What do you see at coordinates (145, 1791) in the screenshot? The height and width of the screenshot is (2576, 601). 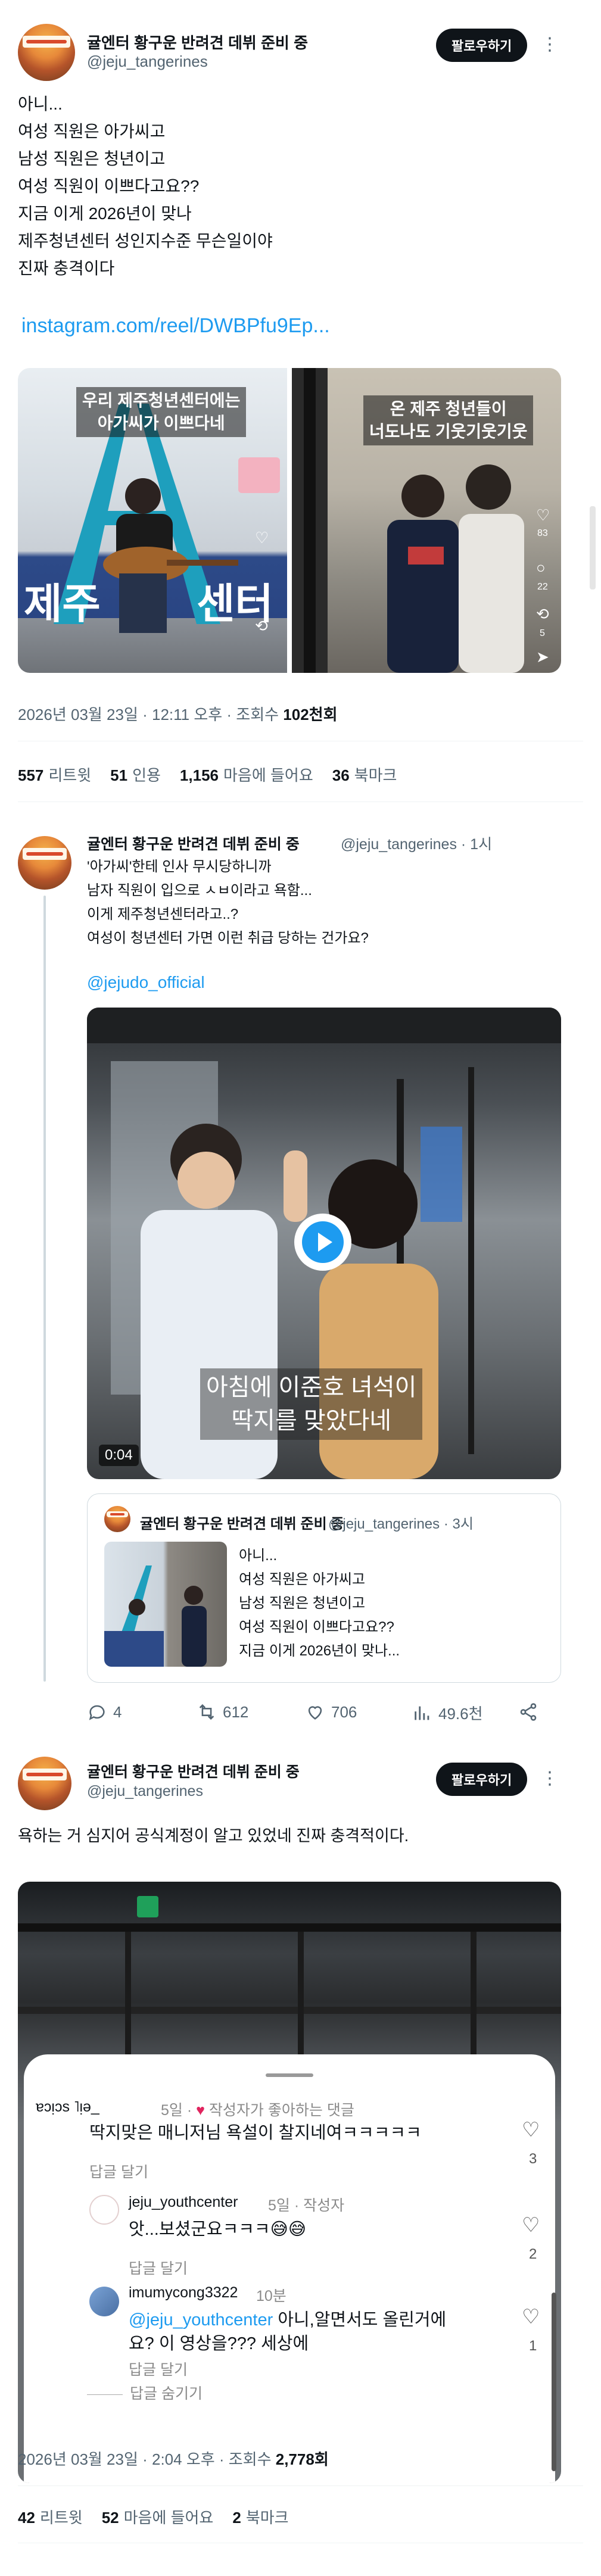 I see `third-author-handle: @jeju_tangerines` at bounding box center [145, 1791].